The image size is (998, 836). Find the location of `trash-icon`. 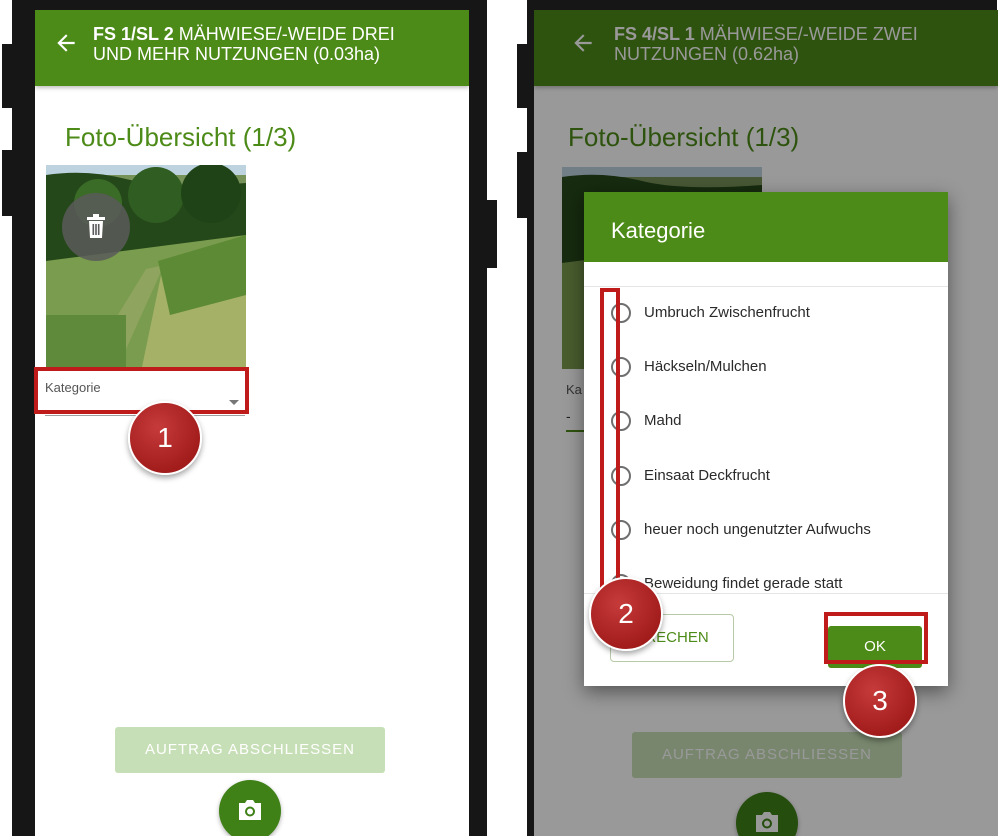

trash-icon is located at coordinates (96, 226).